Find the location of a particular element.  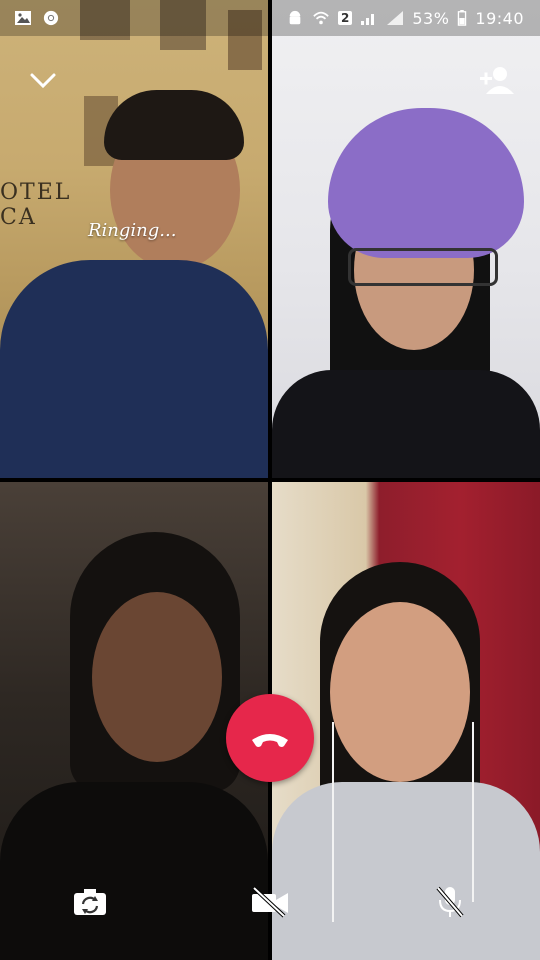

chevron-down-icon is located at coordinates (43, 81).